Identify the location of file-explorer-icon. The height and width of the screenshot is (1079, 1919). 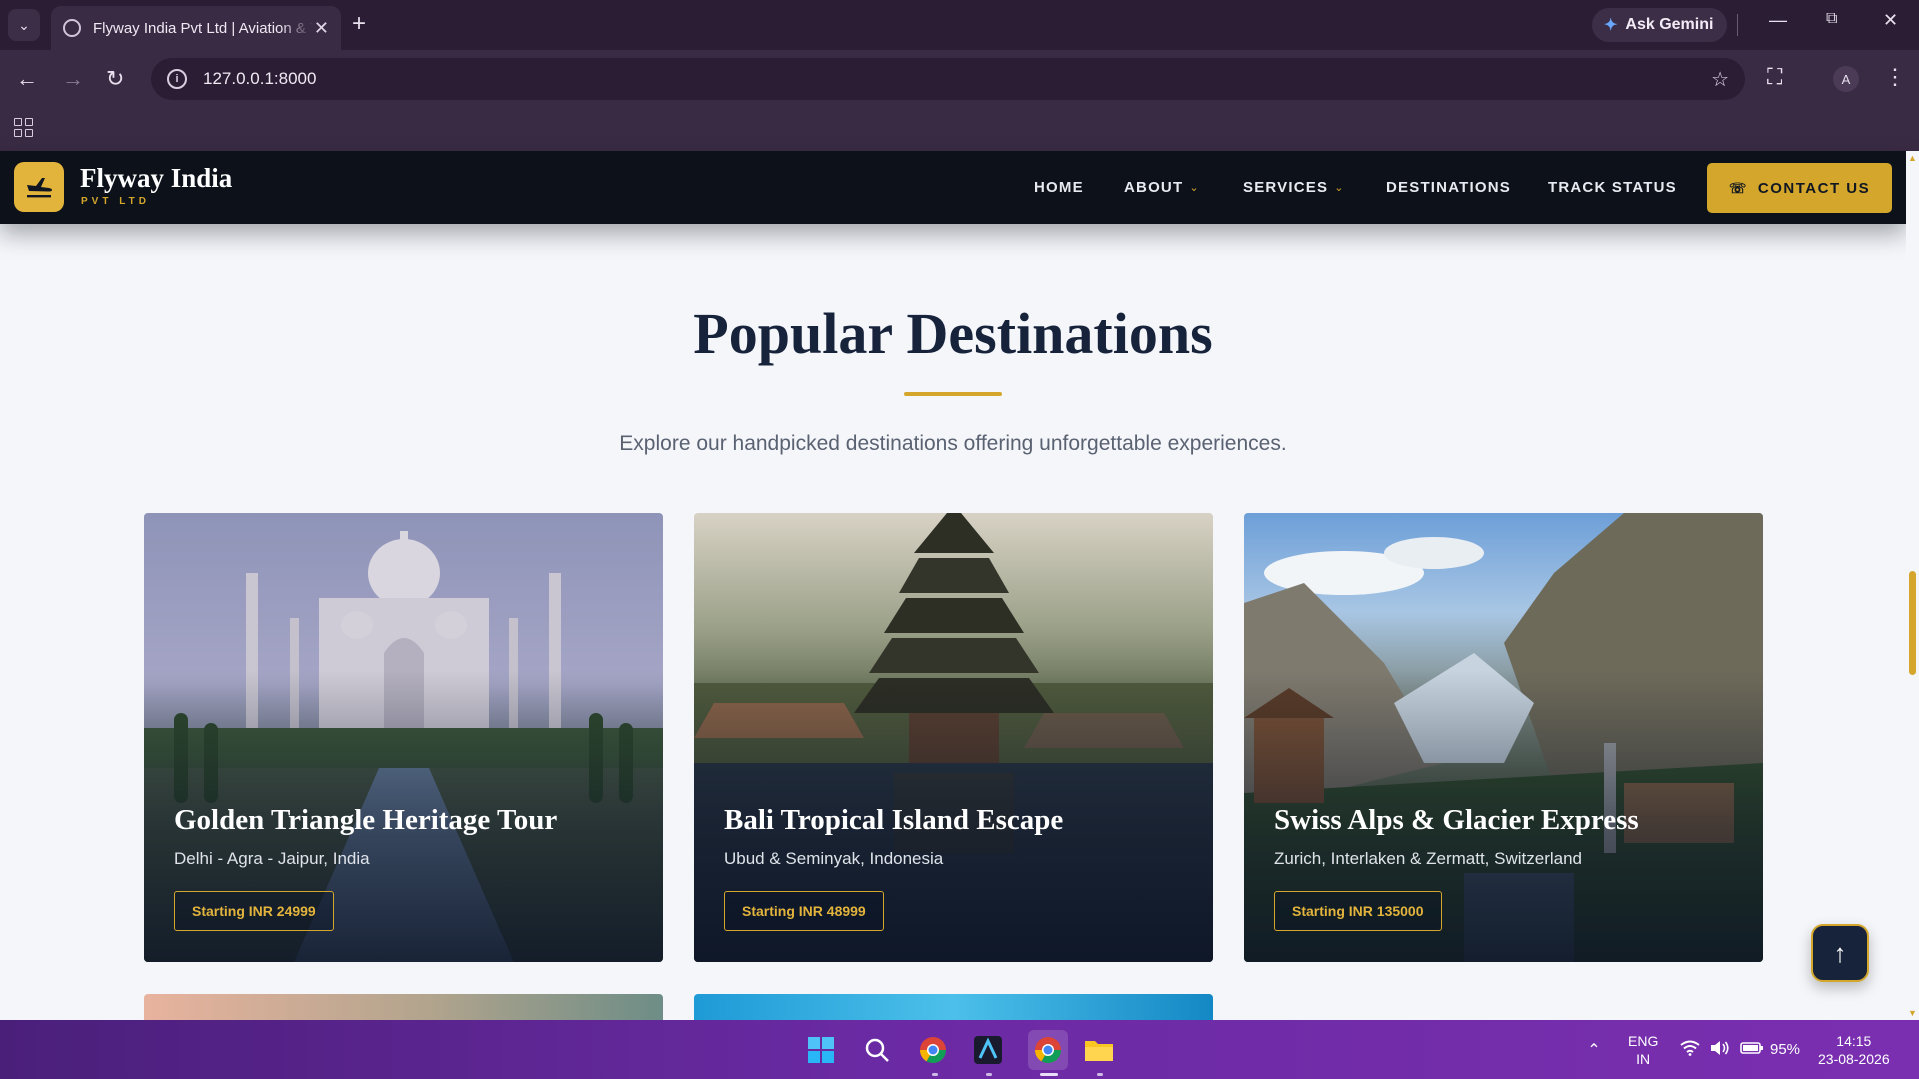
(1099, 1050).